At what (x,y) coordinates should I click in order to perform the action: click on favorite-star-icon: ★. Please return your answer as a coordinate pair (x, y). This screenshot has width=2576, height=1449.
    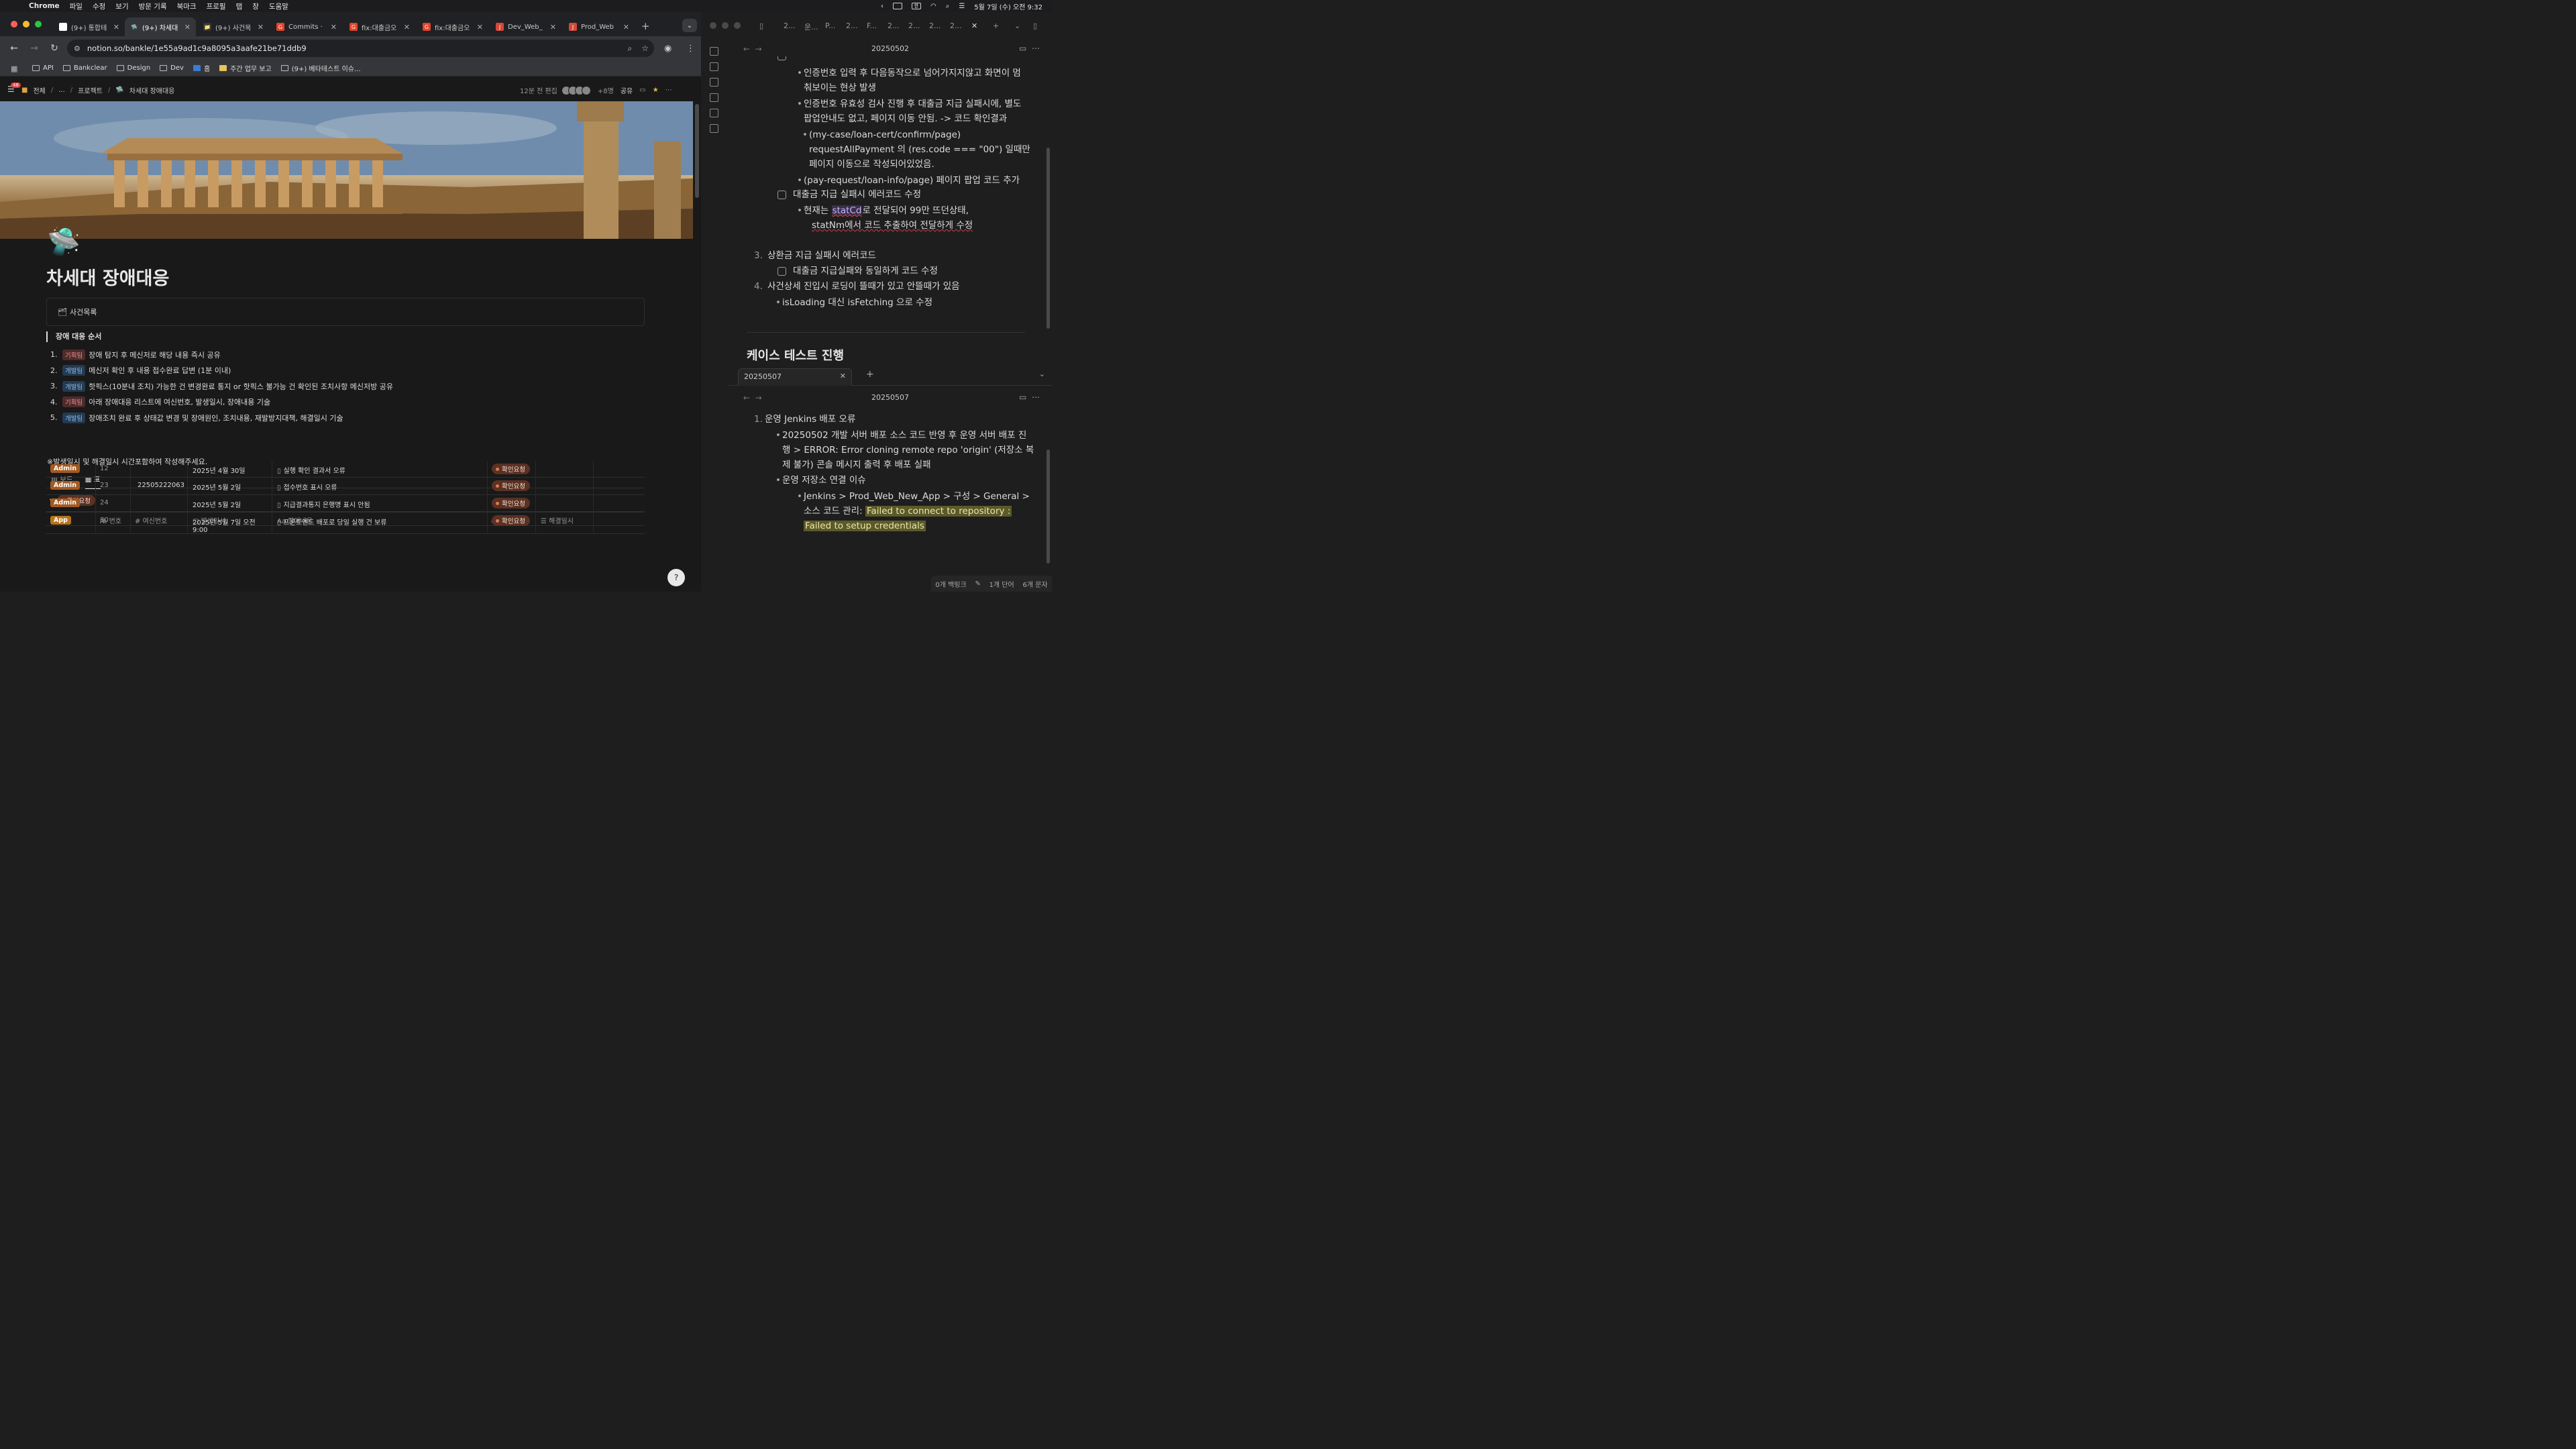
    Looking at the image, I should click on (656, 90).